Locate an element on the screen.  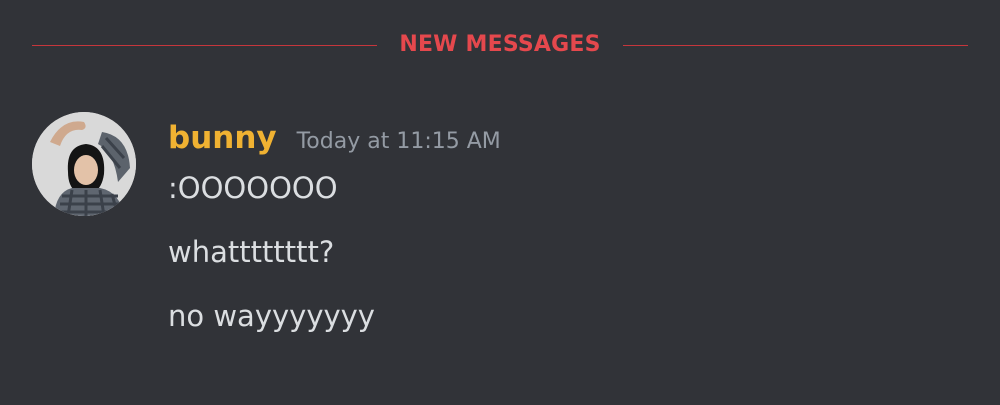
username: bunny is located at coordinates (222, 138).